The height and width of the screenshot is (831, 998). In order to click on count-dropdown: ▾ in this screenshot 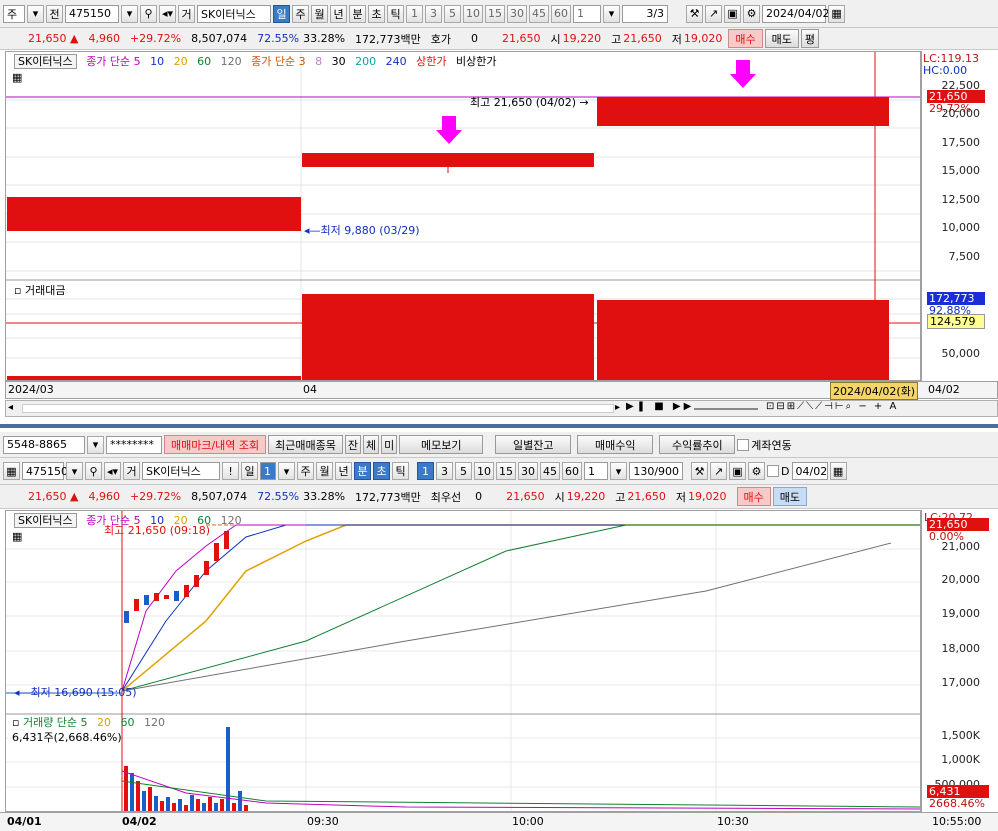, I will do `click(612, 13)`.